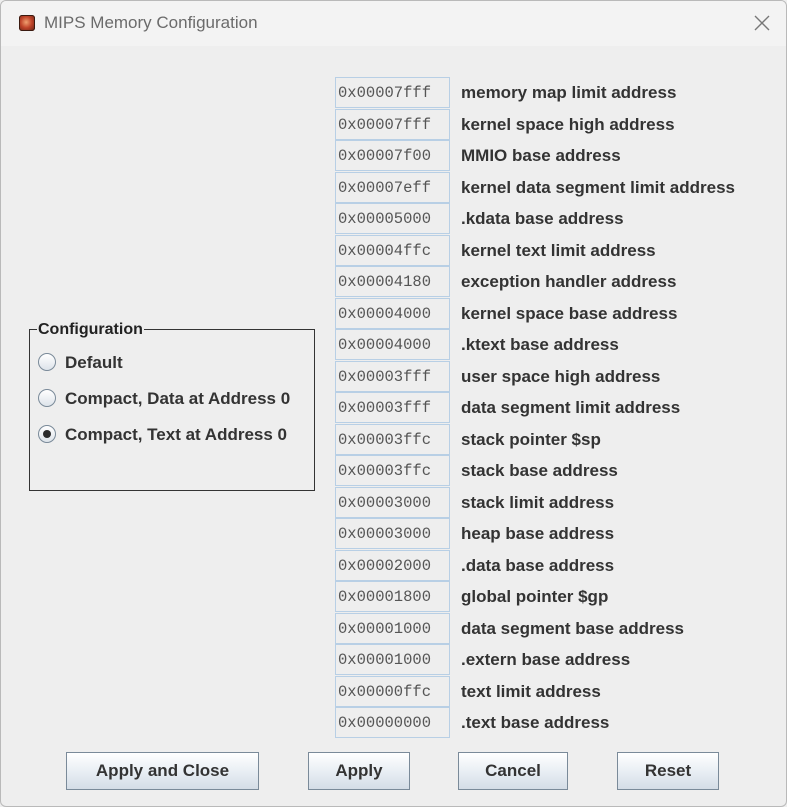 The width and height of the screenshot is (787, 807). Describe the element at coordinates (572, 628) in the screenshot. I see `address-label: data segment base address` at that location.